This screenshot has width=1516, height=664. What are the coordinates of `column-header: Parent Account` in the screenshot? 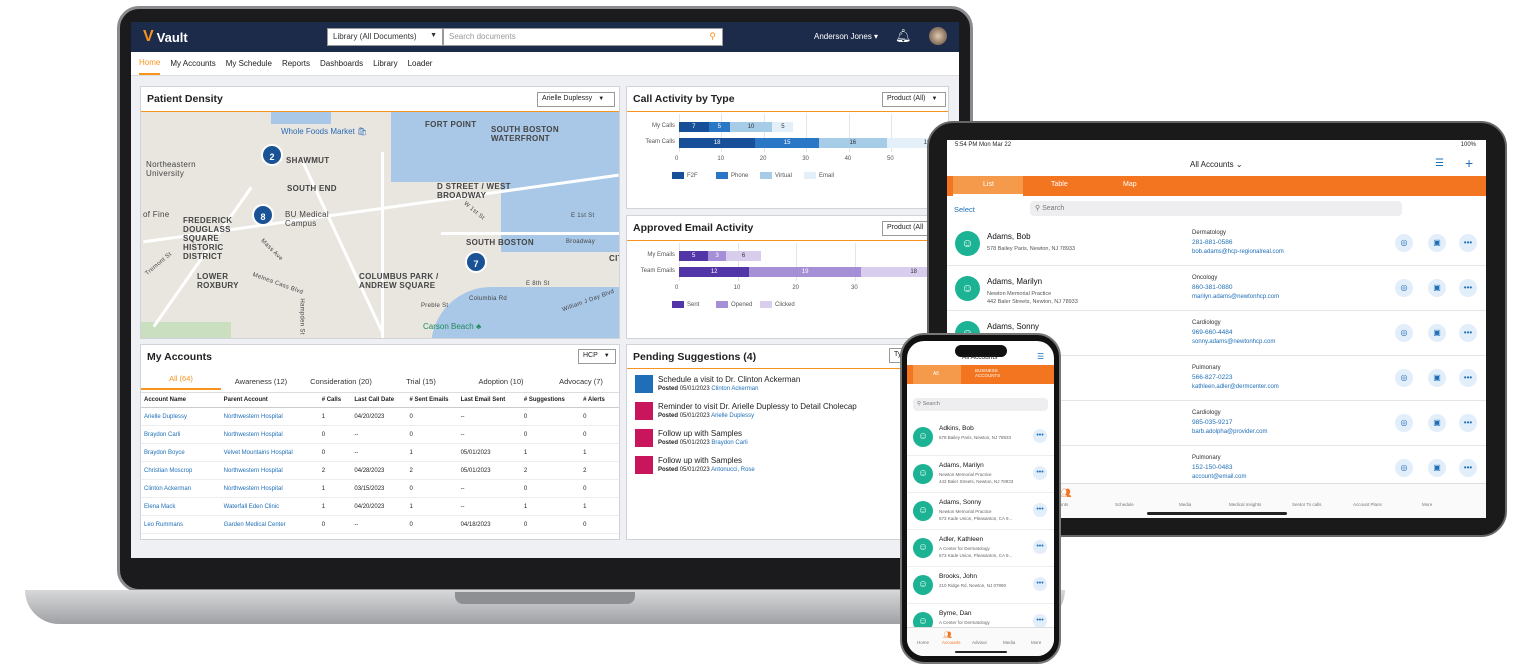 It's located at (269, 400).